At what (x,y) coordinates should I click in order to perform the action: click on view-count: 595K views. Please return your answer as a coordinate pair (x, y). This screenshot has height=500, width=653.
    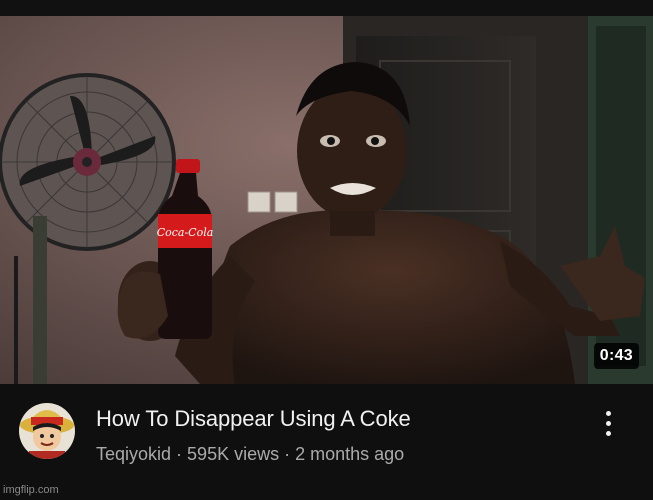
    Looking at the image, I should click on (233, 454).